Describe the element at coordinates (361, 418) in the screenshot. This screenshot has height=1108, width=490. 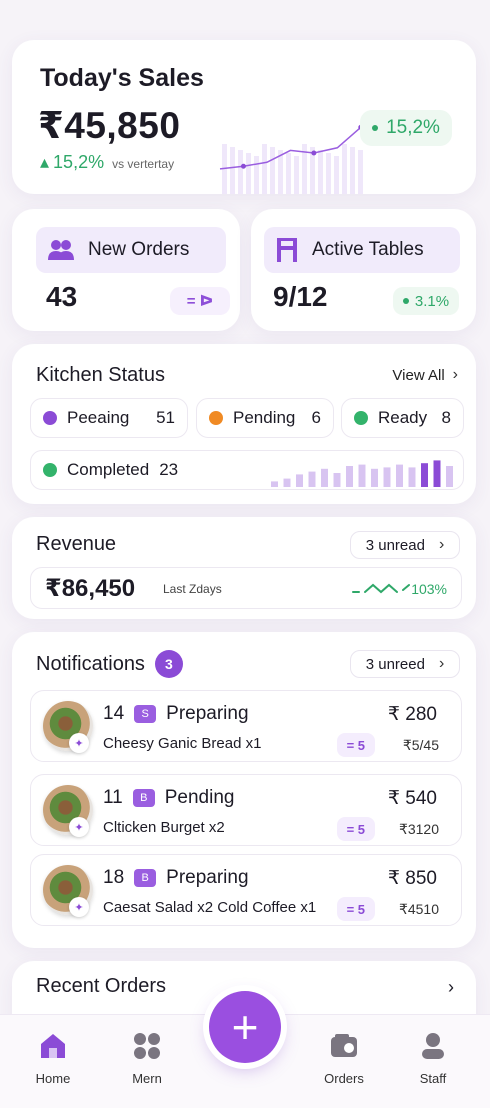
I see `ready-dot-icon` at that location.